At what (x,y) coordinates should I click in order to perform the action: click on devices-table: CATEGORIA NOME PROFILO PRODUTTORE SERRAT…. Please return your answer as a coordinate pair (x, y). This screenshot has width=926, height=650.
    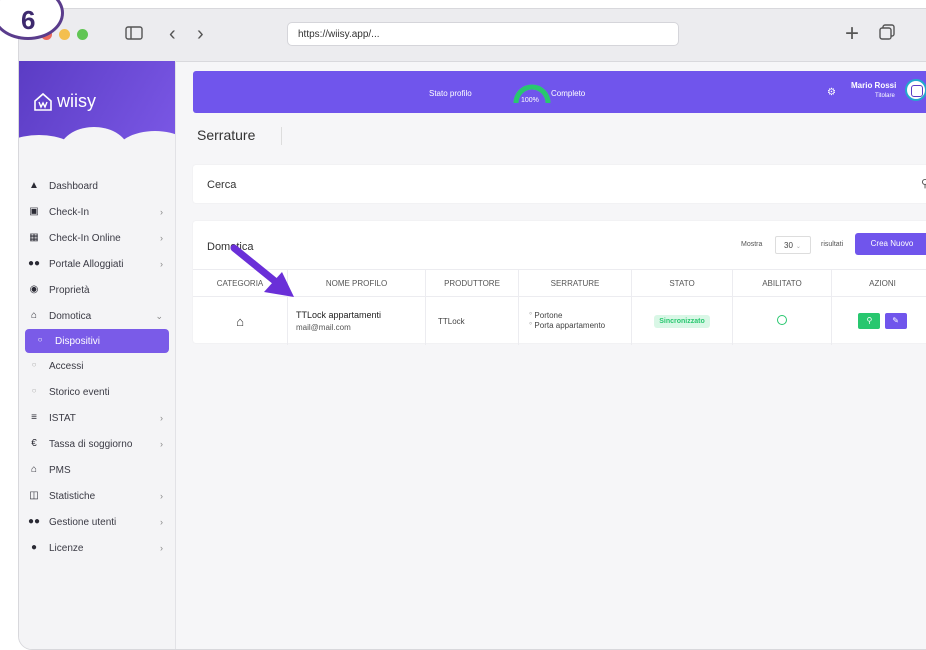
    Looking at the image, I should click on (559, 307).